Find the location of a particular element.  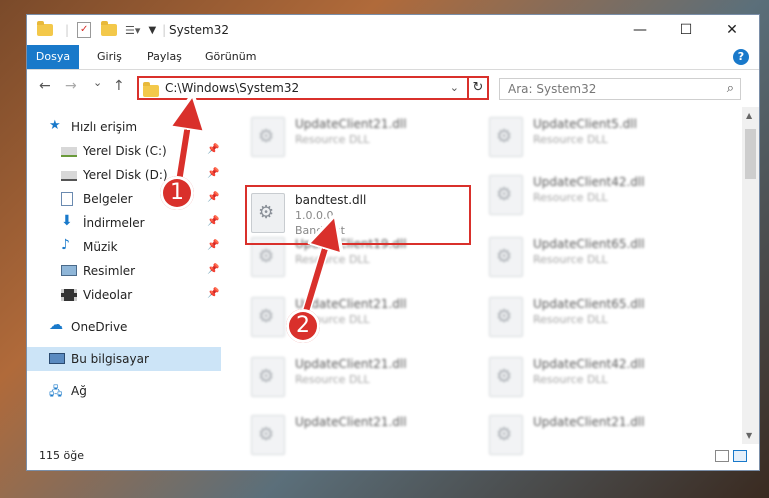

new-folder-icon is located at coordinates (109, 28).